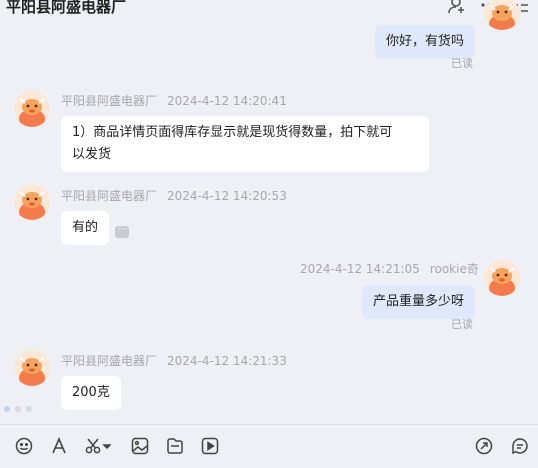  Describe the element at coordinates (91, 393) in the screenshot. I see `message-bubble: 200克` at that location.